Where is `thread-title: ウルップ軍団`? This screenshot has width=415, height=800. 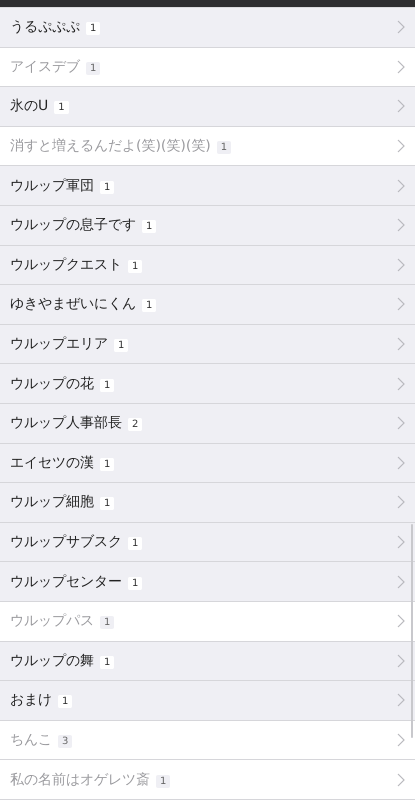
thread-title: ウルップ軍団 is located at coordinates (52, 185).